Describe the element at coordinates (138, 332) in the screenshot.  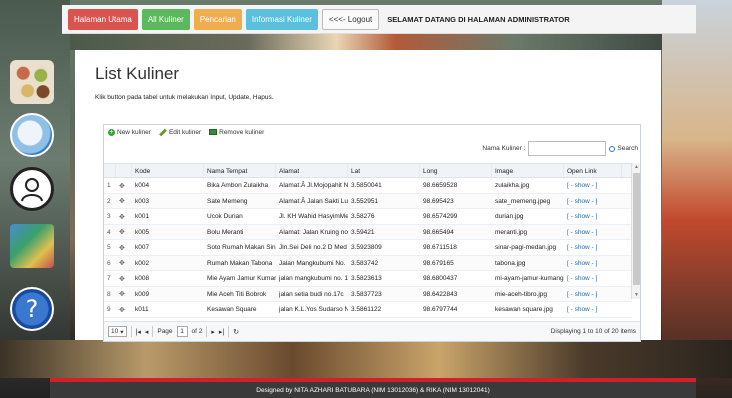
I see `first-page-icon: |◂` at that location.